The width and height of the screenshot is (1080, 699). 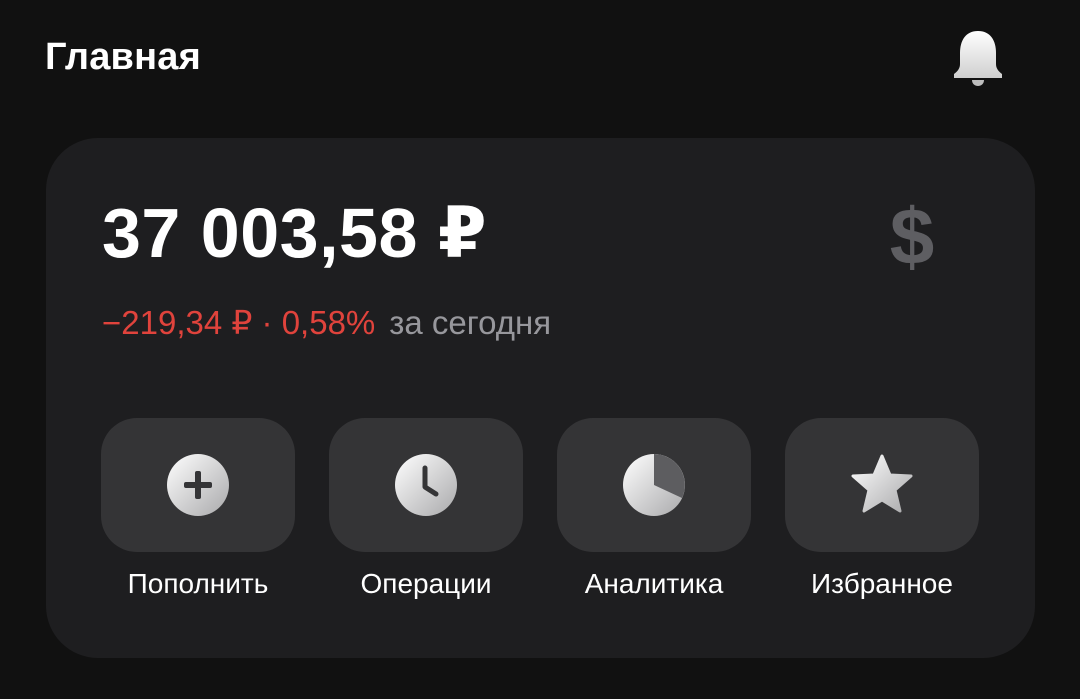 I want to click on change-value: −219,34 ₽ · 0,58%, so click(x=239, y=322).